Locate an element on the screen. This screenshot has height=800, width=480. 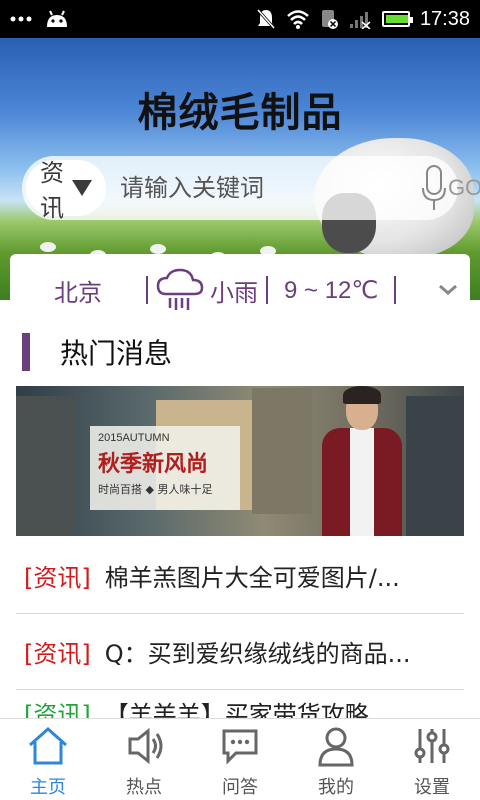
chevron-down-icon is located at coordinates (448, 289).